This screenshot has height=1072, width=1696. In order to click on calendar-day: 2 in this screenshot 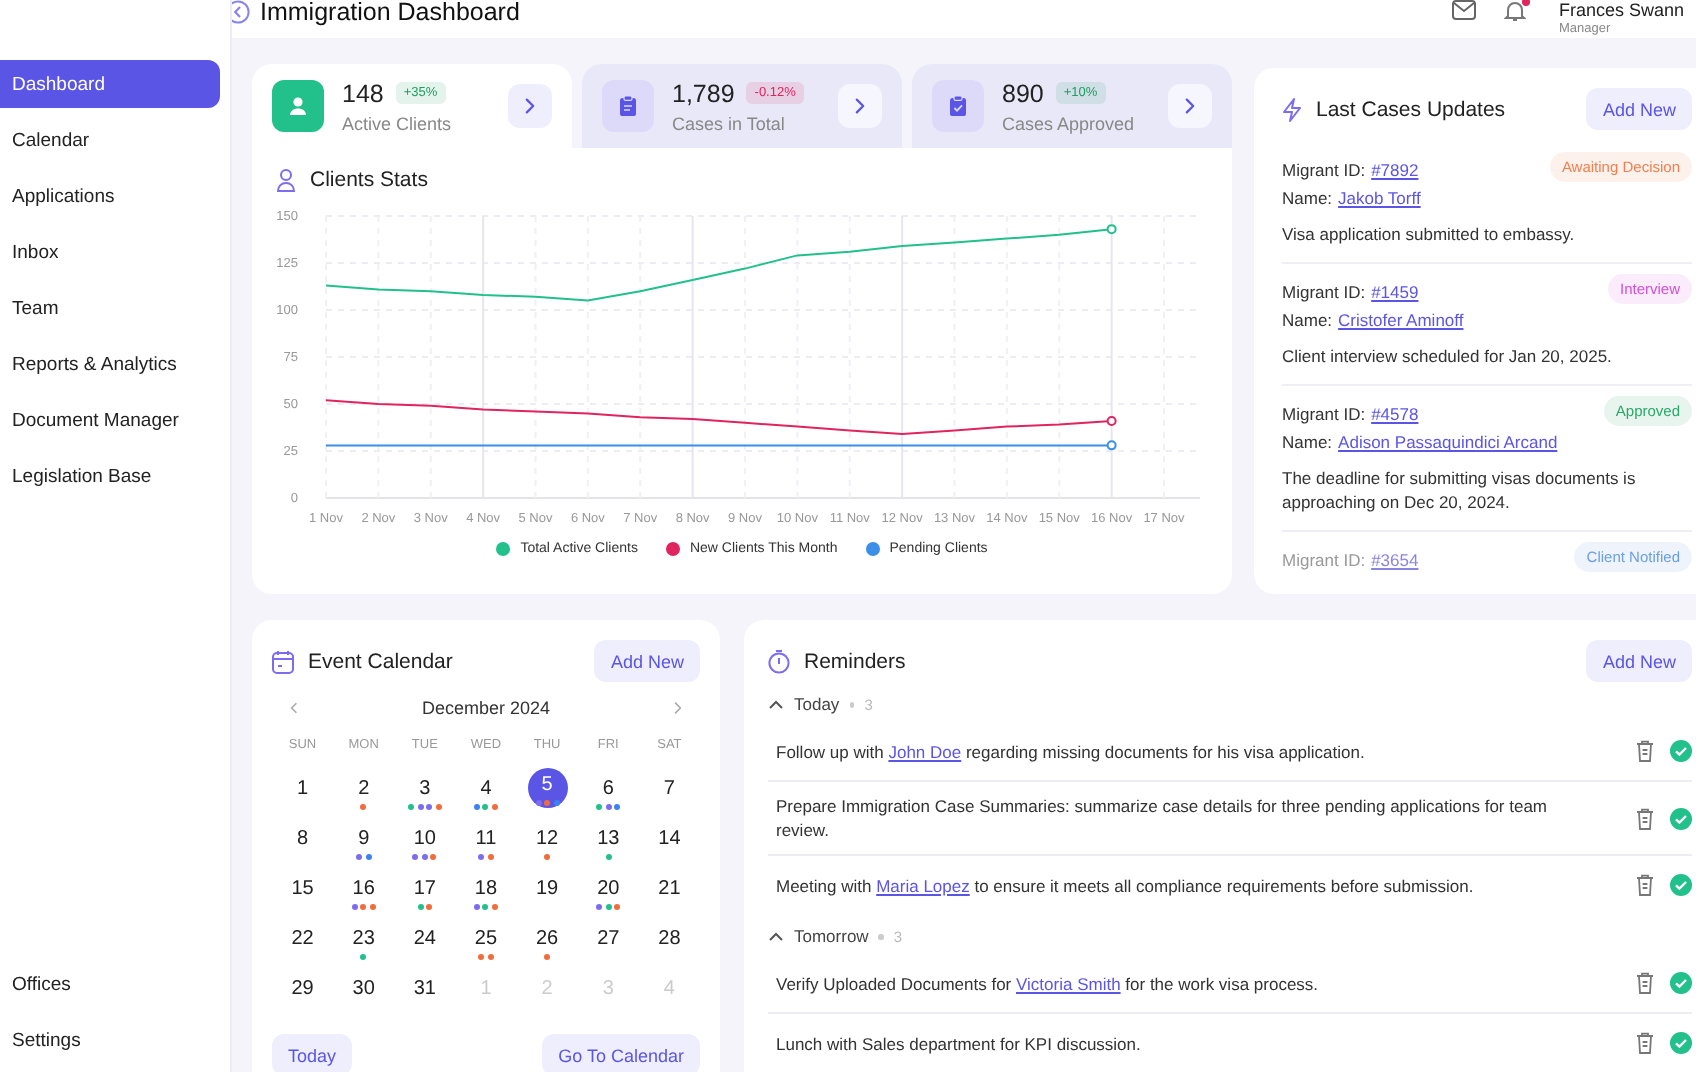, I will do `click(363, 793)`.